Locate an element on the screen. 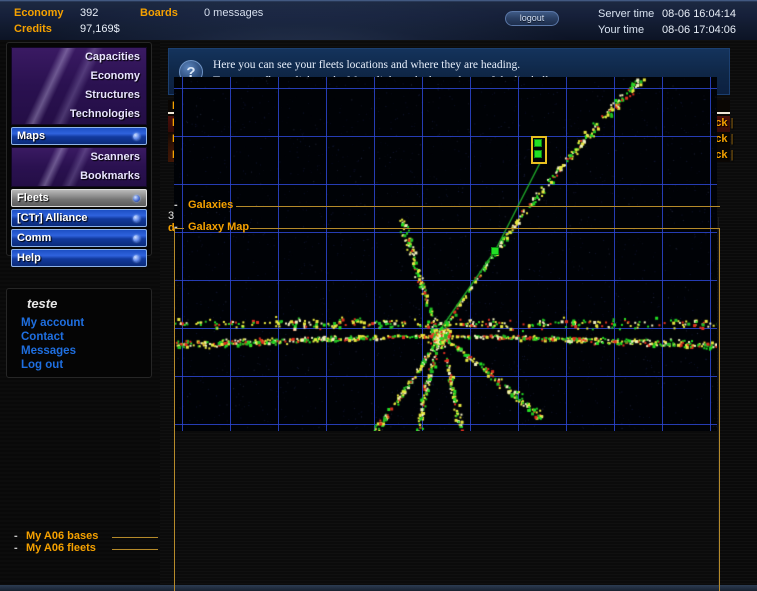 This screenshot has width=757, height=591. your-time-label: Your time is located at coordinates (621, 30).